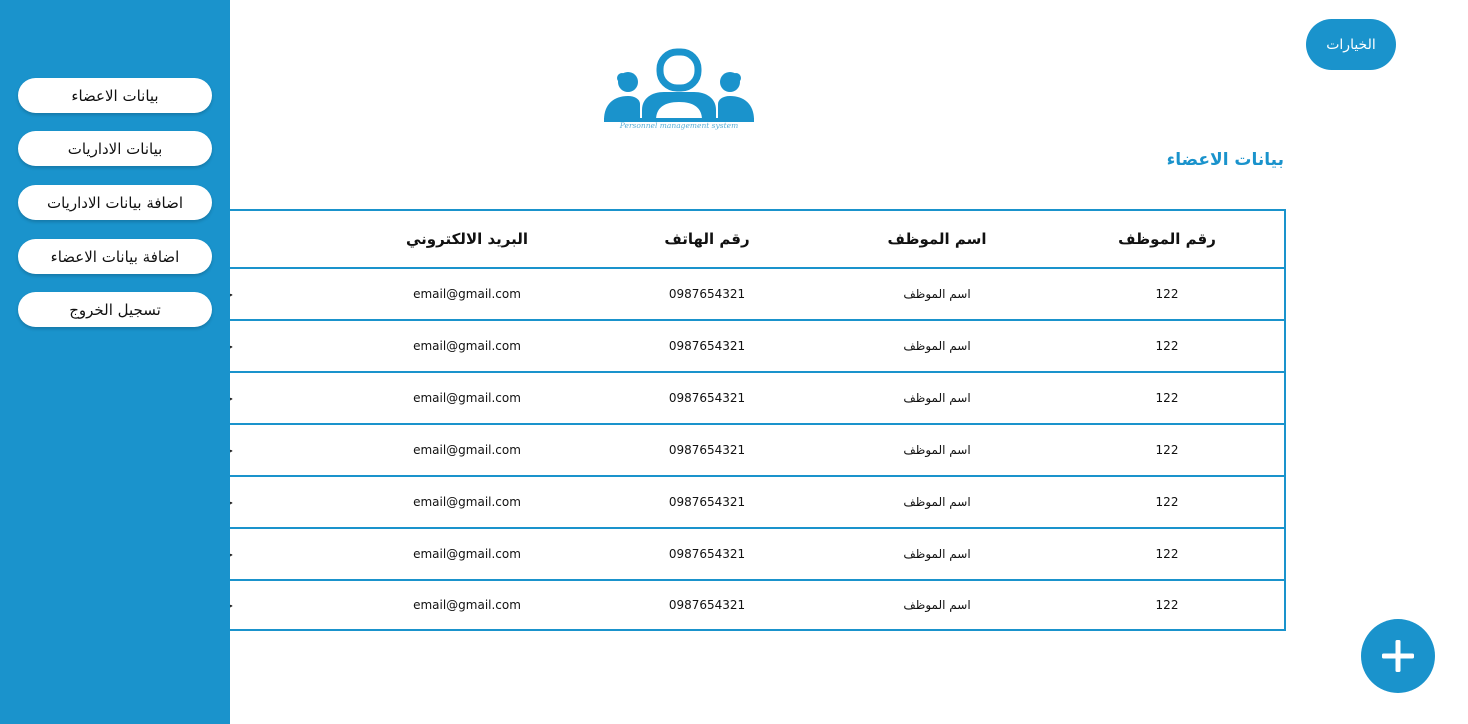 The width and height of the screenshot is (1468, 724). I want to click on logo-caption: Personnel management system, so click(679, 125).